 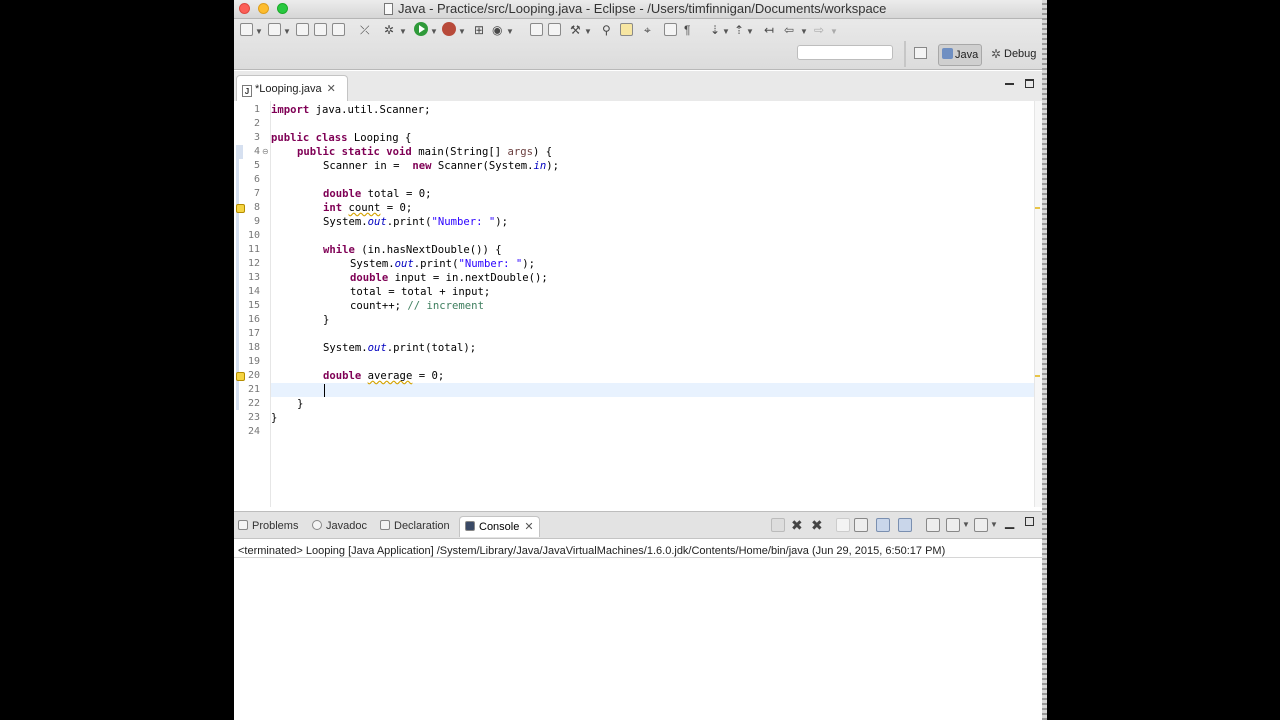 I want to click on save-all-icon, so click(x=320, y=29).